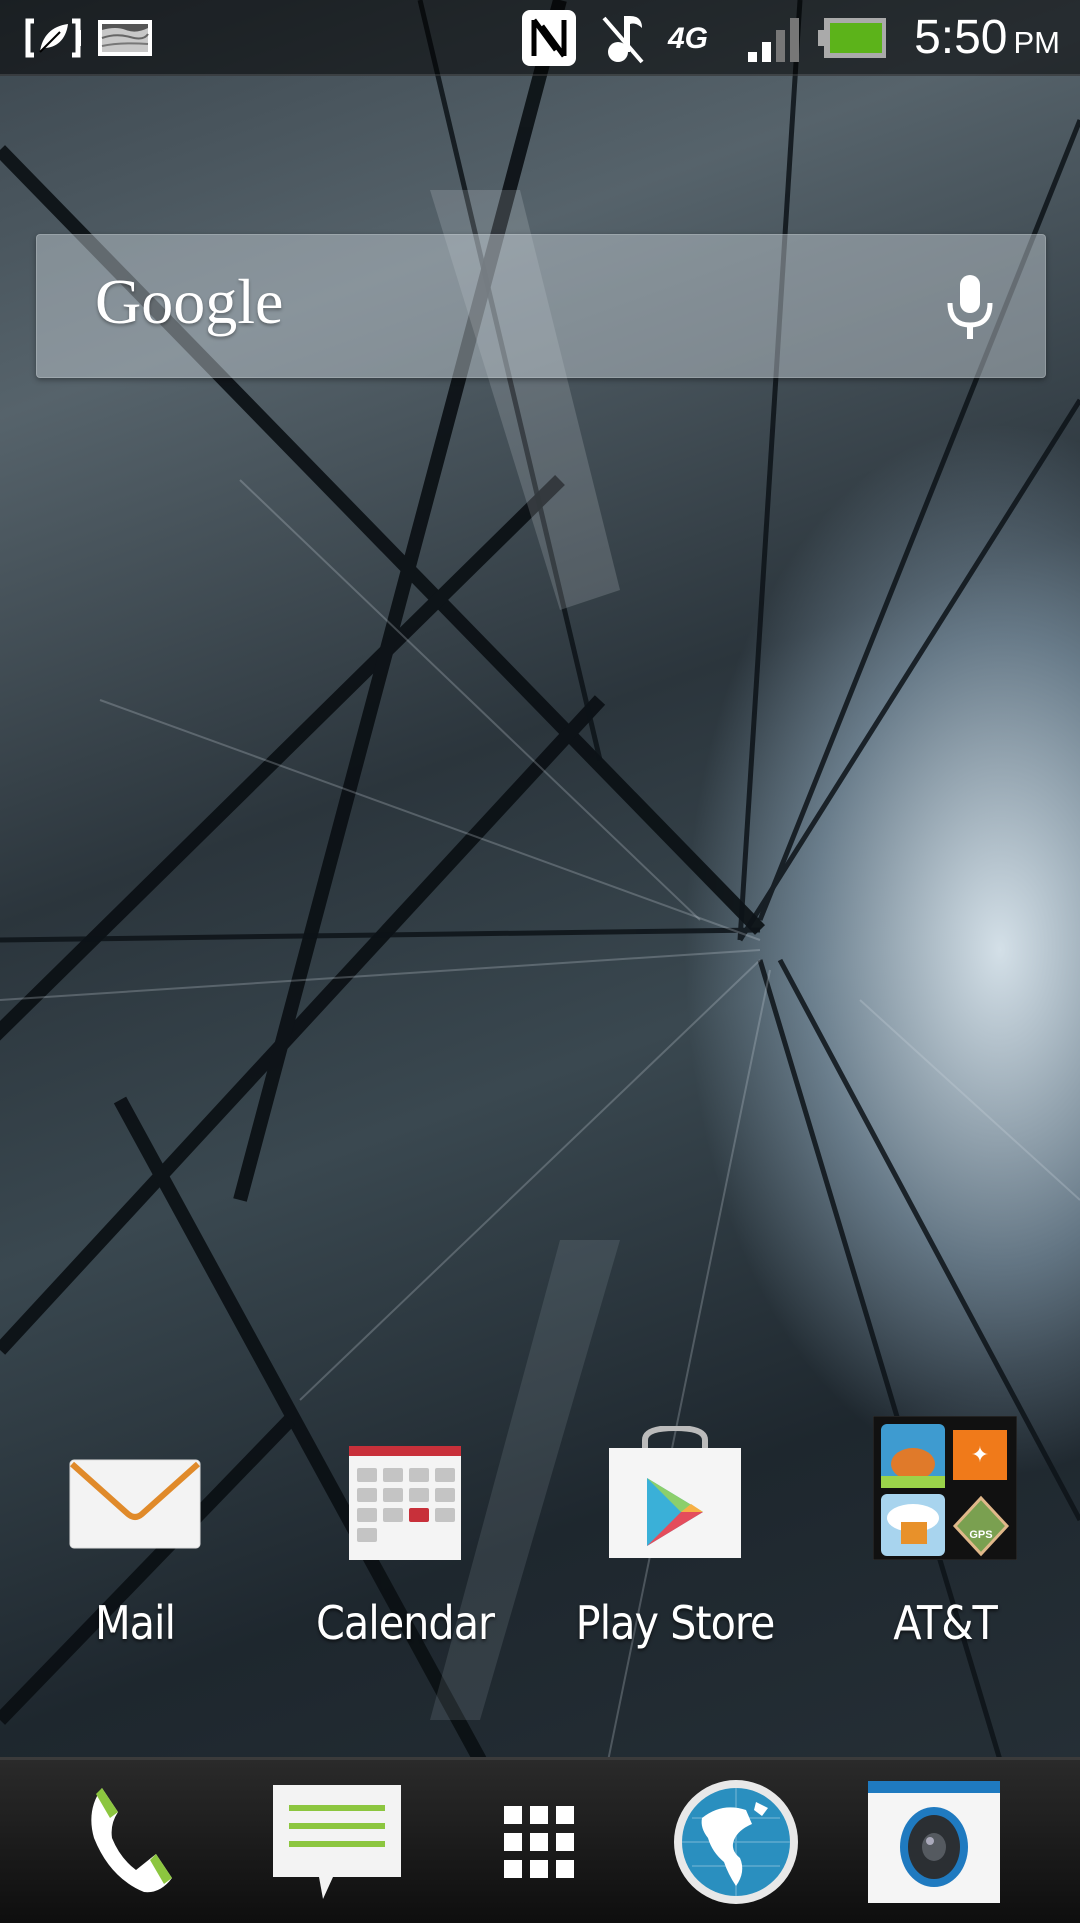  Describe the element at coordinates (675, 1623) in the screenshot. I see `app-label: Play Store` at that location.